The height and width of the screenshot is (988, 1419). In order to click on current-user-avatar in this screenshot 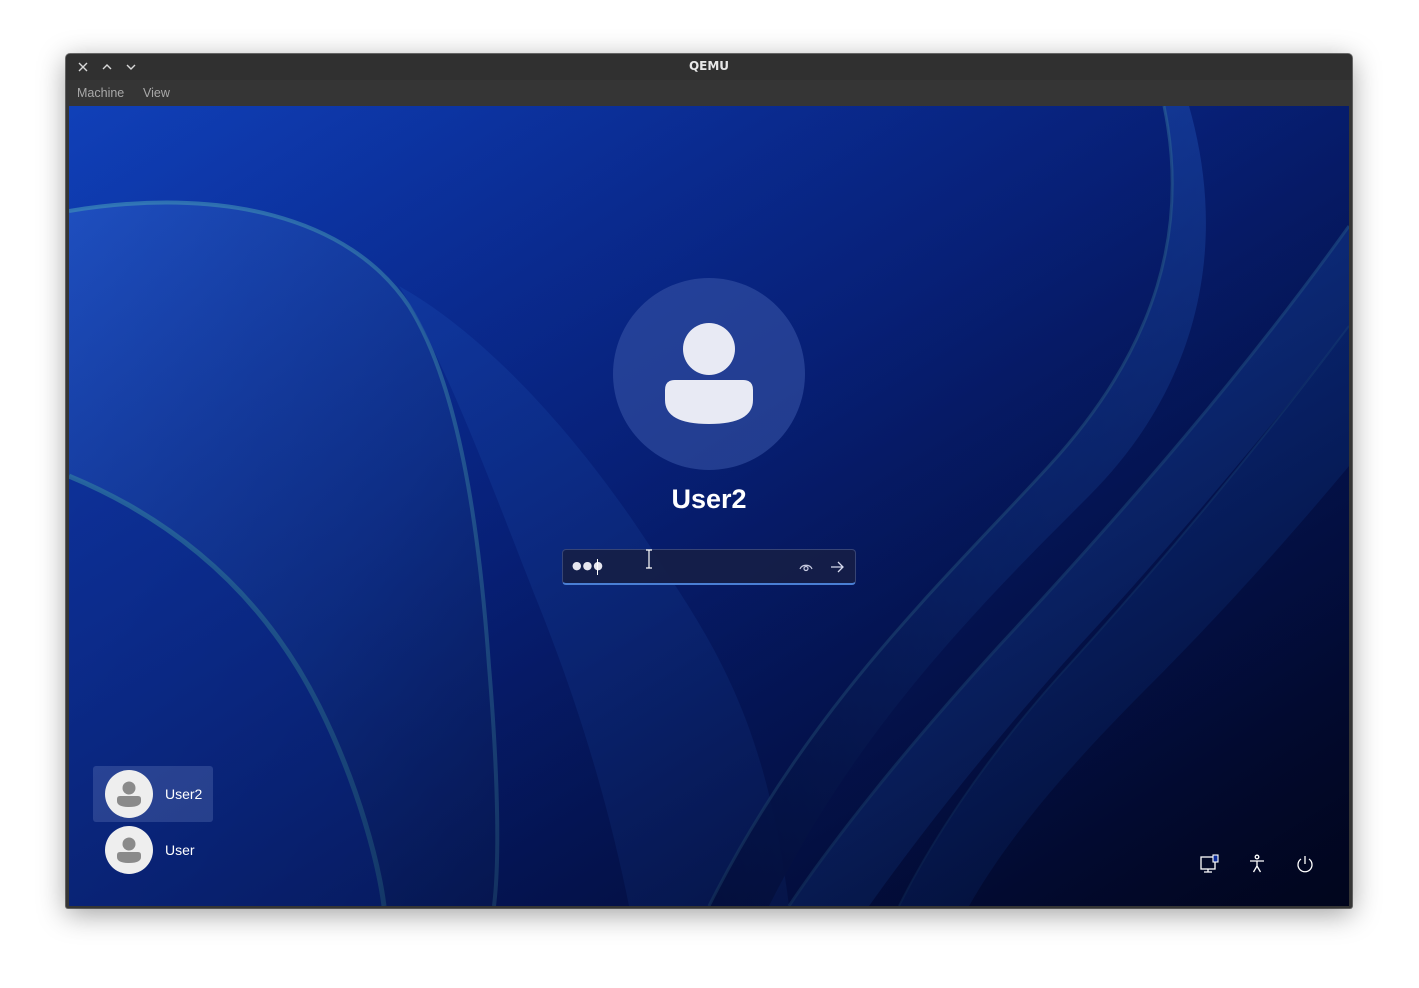, I will do `click(709, 374)`.